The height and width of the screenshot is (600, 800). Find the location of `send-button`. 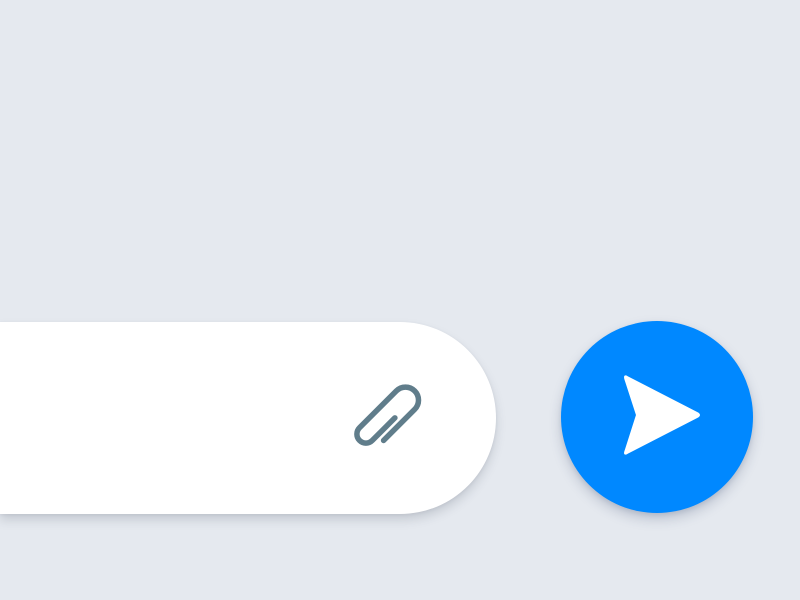

send-button is located at coordinates (657, 417).